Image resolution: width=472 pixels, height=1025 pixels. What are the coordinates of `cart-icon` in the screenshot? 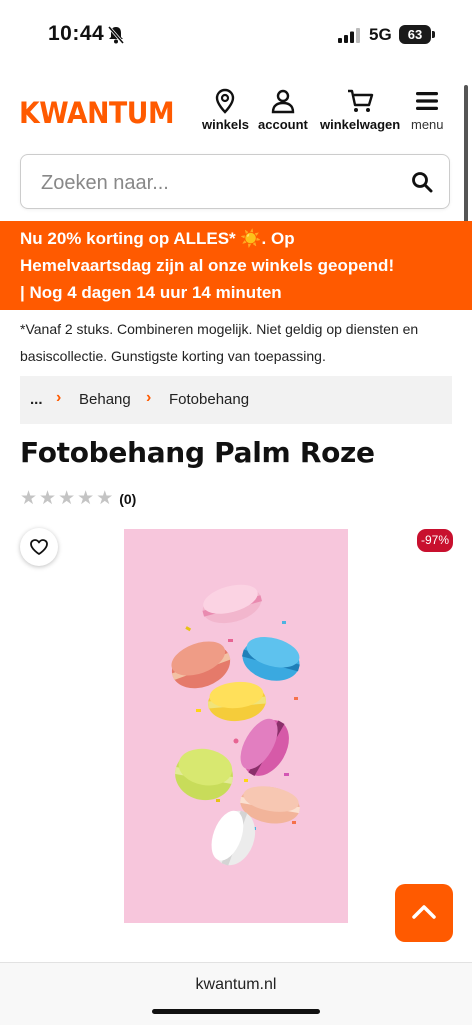 It's located at (361, 100).